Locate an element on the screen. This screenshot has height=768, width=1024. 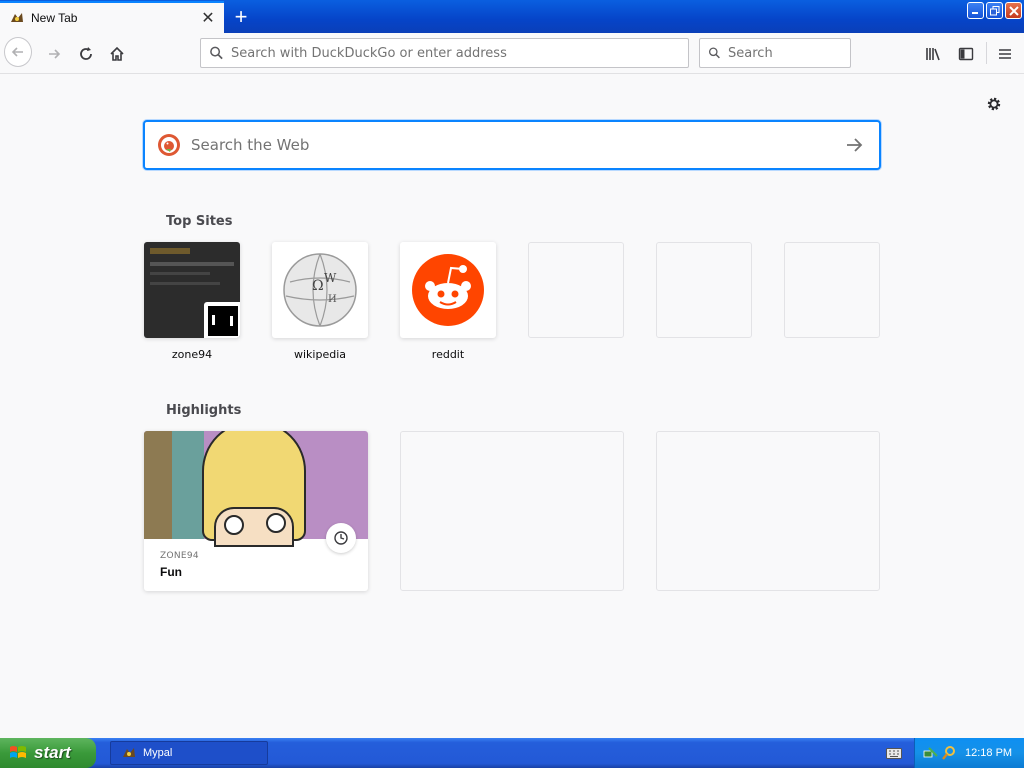
top-site-label: zone94 is located at coordinates (192, 354).